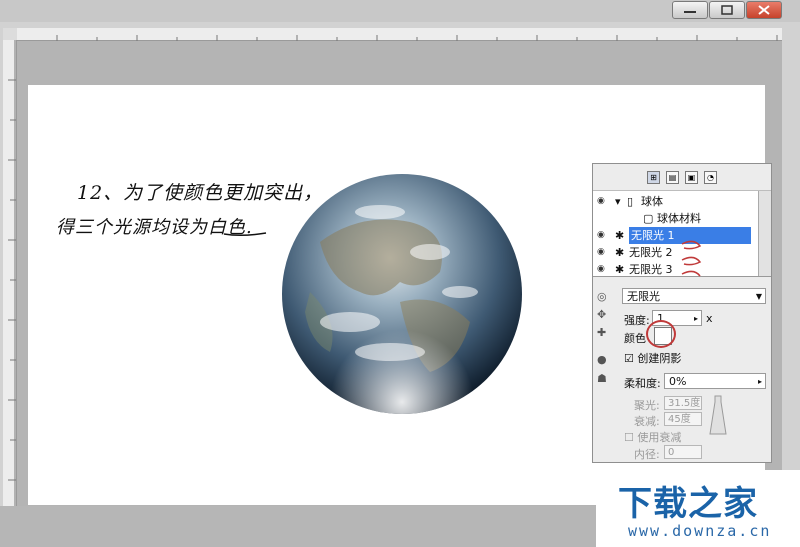  What do you see at coordinates (661, 334) in the screenshot?
I see `red-annotation-circle` at bounding box center [661, 334].